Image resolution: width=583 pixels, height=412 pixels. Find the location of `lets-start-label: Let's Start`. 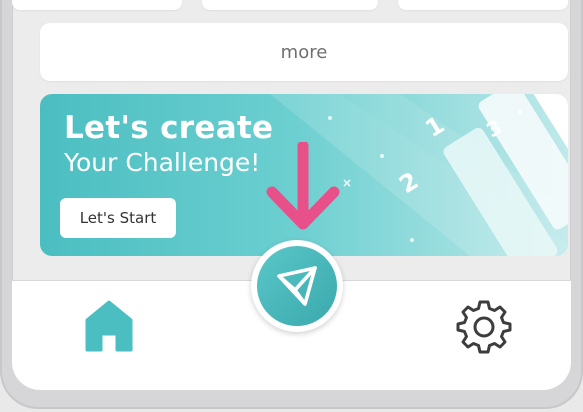

lets-start-label: Let's Start is located at coordinates (118, 218).